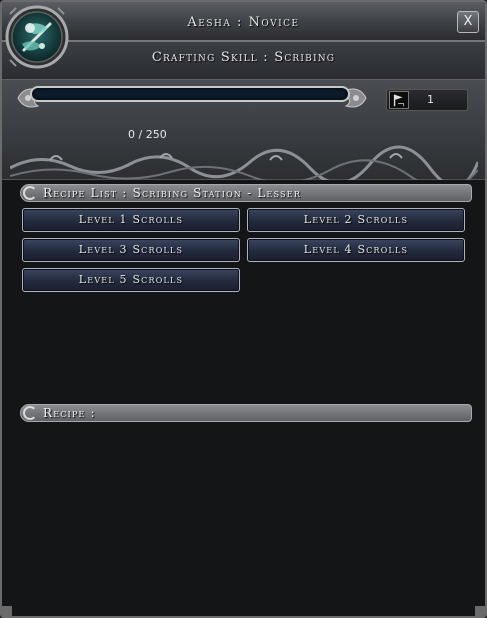 The image size is (487, 618). Describe the element at coordinates (131, 280) in the screenshot. I see `level-5-scrolls-button: Level 5 Scrolls` at that location.